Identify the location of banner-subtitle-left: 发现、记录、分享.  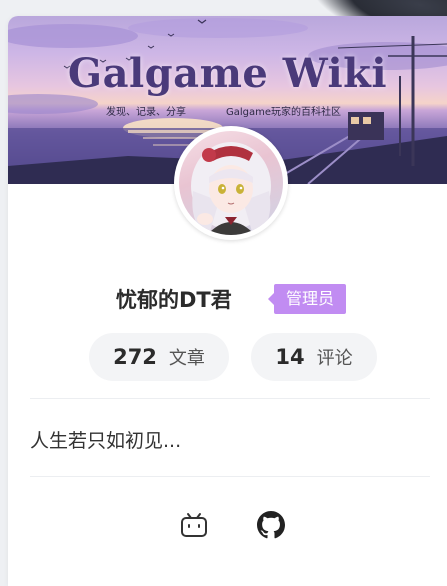
(146, 112).